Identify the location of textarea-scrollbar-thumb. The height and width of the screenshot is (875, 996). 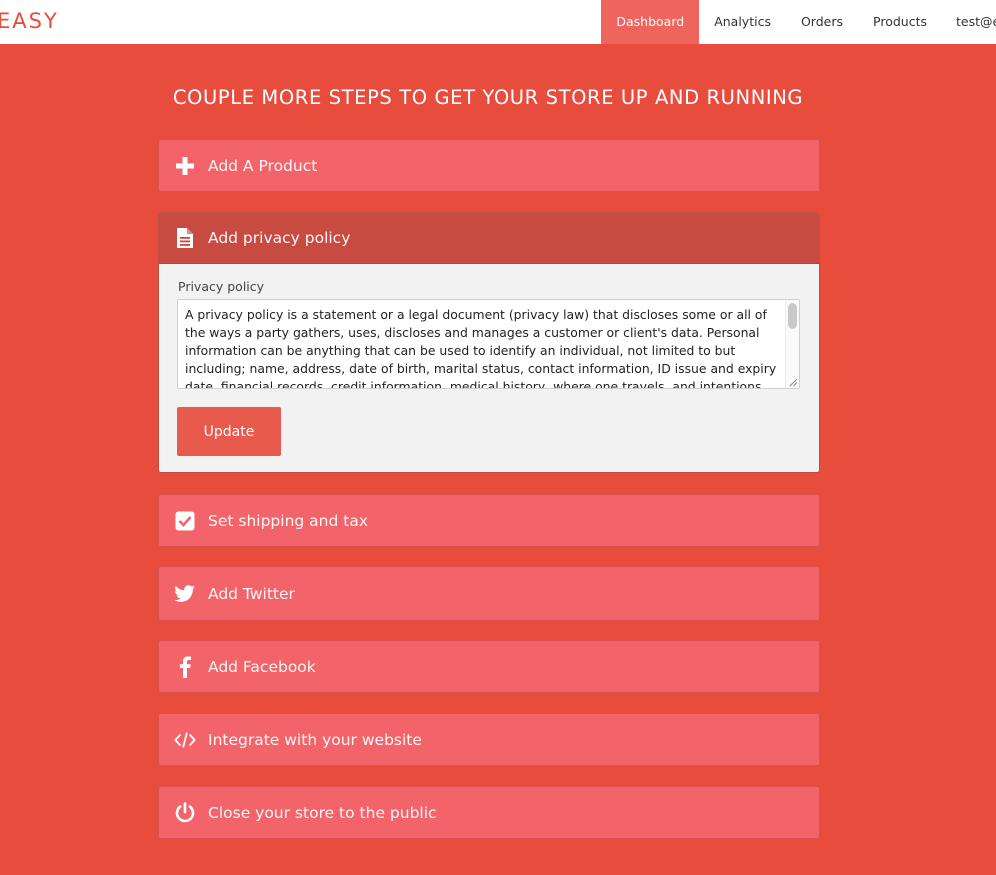
(792, 316).